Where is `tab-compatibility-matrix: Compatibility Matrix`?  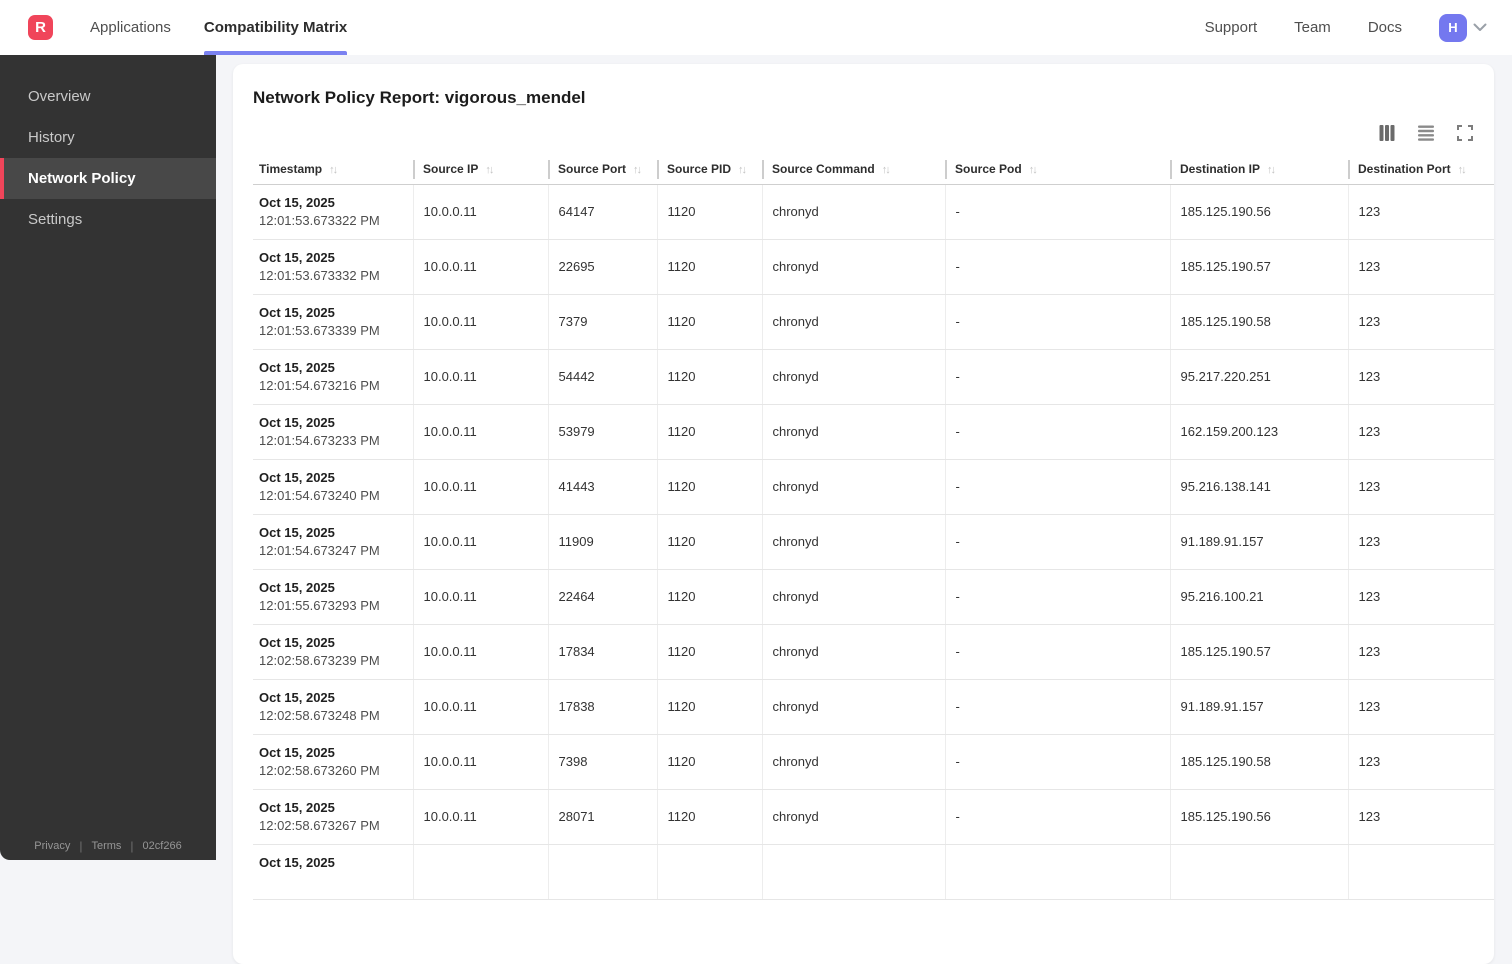
tab-compatibility-matrix: Compatibility Matrix is located at coordinates (275, 27).